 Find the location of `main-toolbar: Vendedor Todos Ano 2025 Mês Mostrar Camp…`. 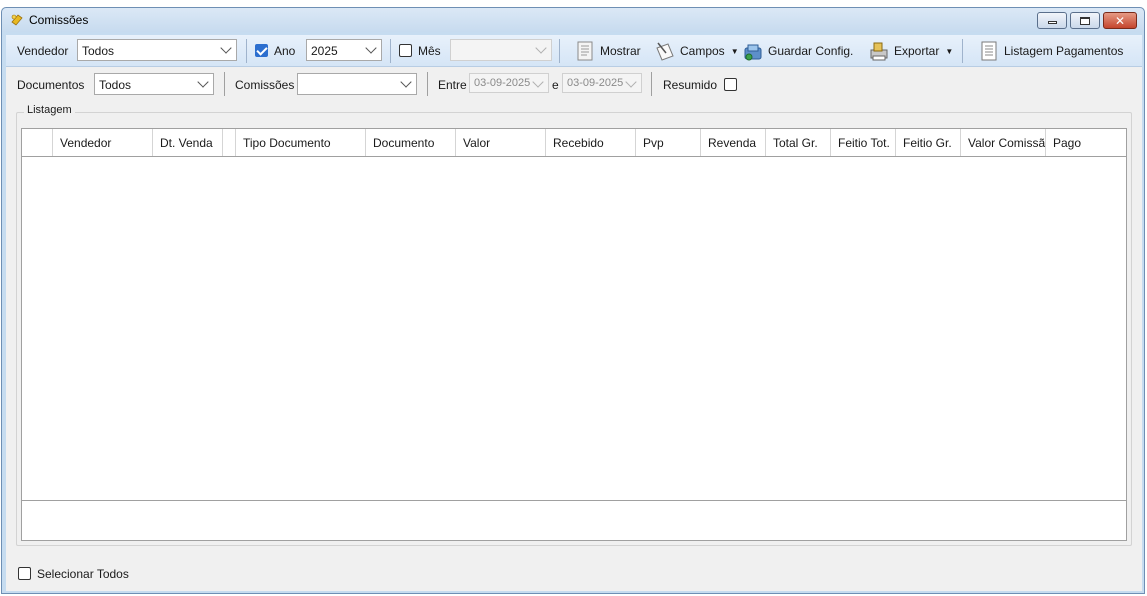

main-toolbar: Vendedor Todos Ano 2025 Mês Mostrar Camp… is located at coordinates (574, 51).